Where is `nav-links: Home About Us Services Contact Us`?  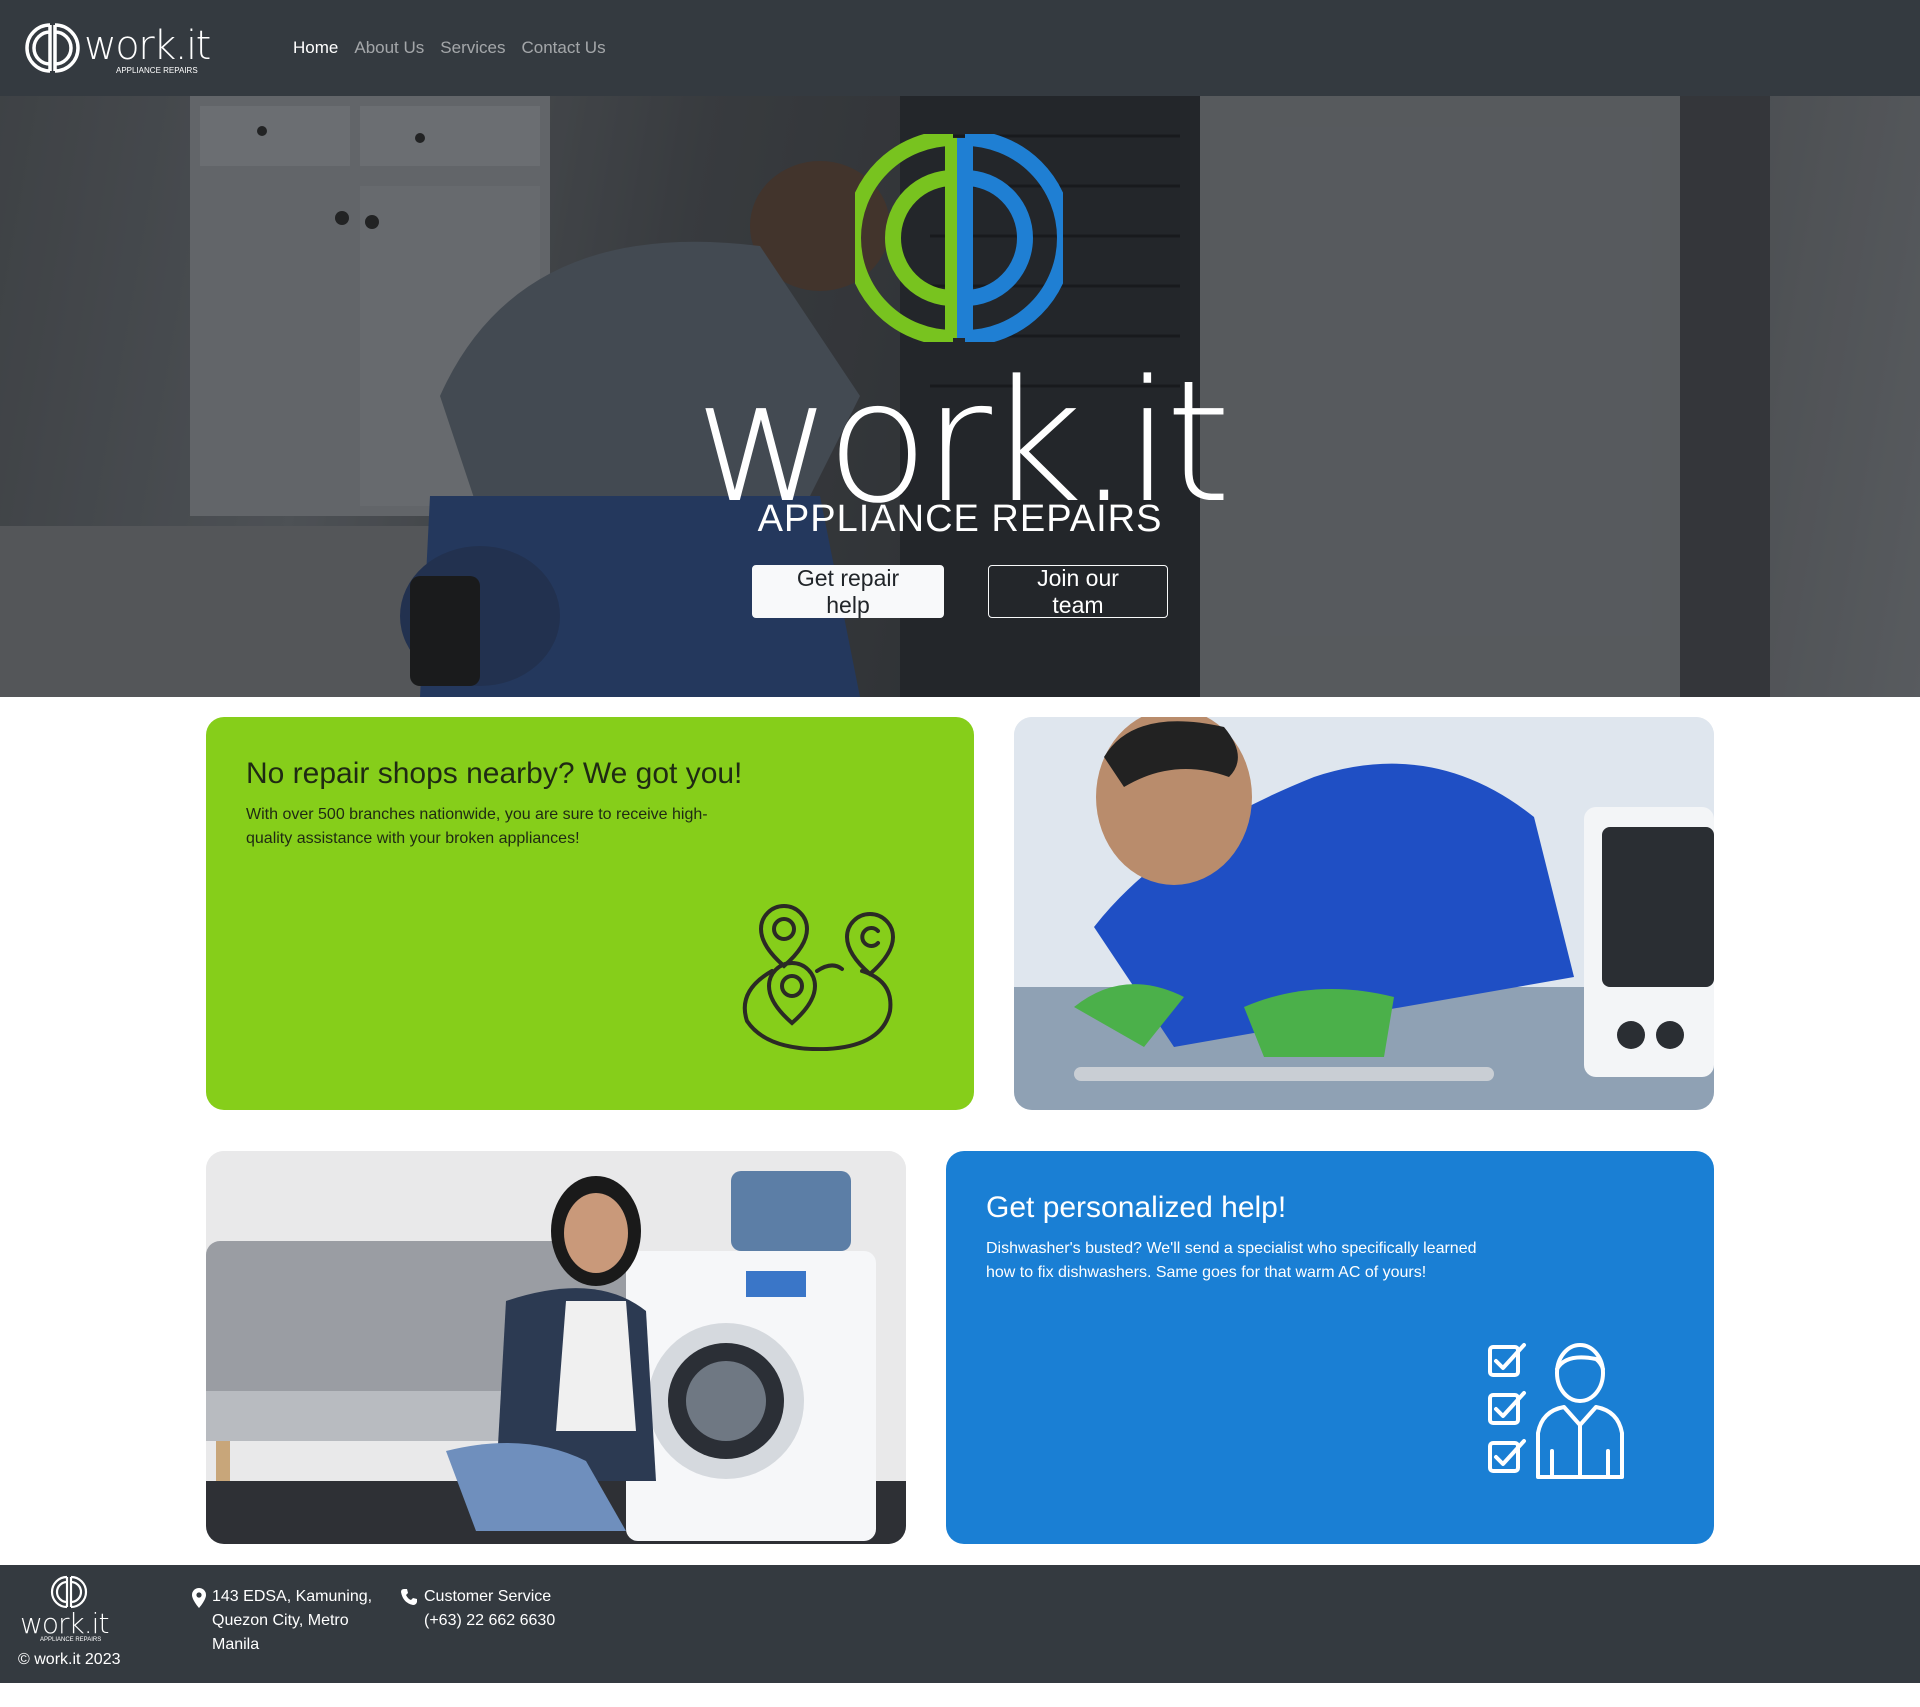 nav-links: Home About Us Services Contact Us is located at coordinates (449, 48).